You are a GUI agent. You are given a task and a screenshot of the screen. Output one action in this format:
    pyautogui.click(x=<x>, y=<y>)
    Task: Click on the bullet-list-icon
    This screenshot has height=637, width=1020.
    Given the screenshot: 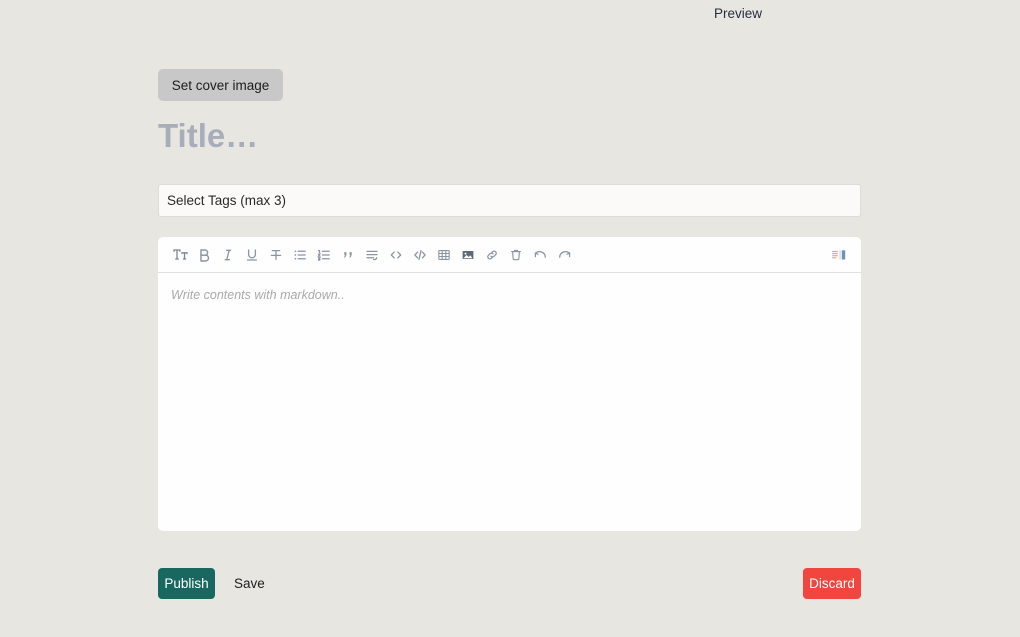 What is the action you would take?
    pyautogui.click(x=300, y=255)
    